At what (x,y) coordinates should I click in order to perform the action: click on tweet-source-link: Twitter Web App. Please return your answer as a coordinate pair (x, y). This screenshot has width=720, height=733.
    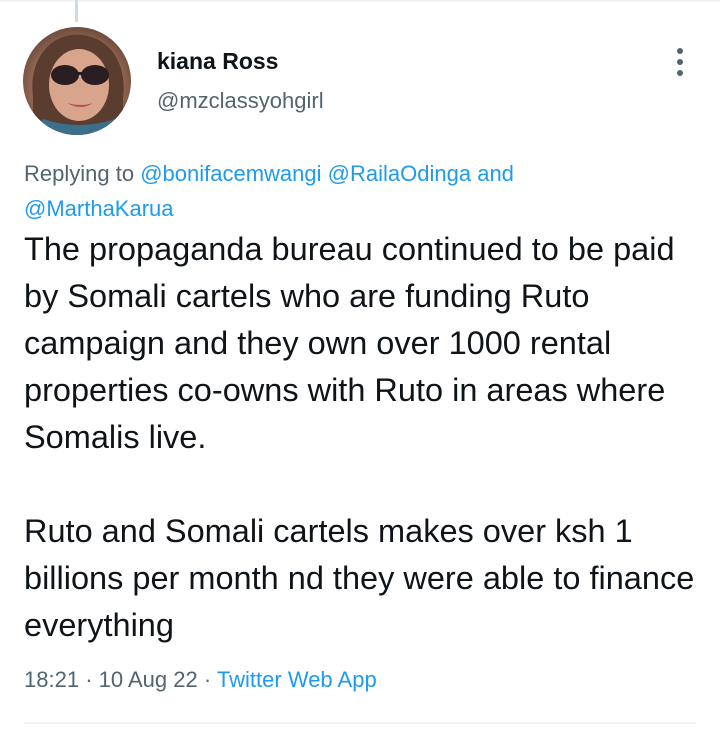
    Looking at the image, I should click on (297, 679).